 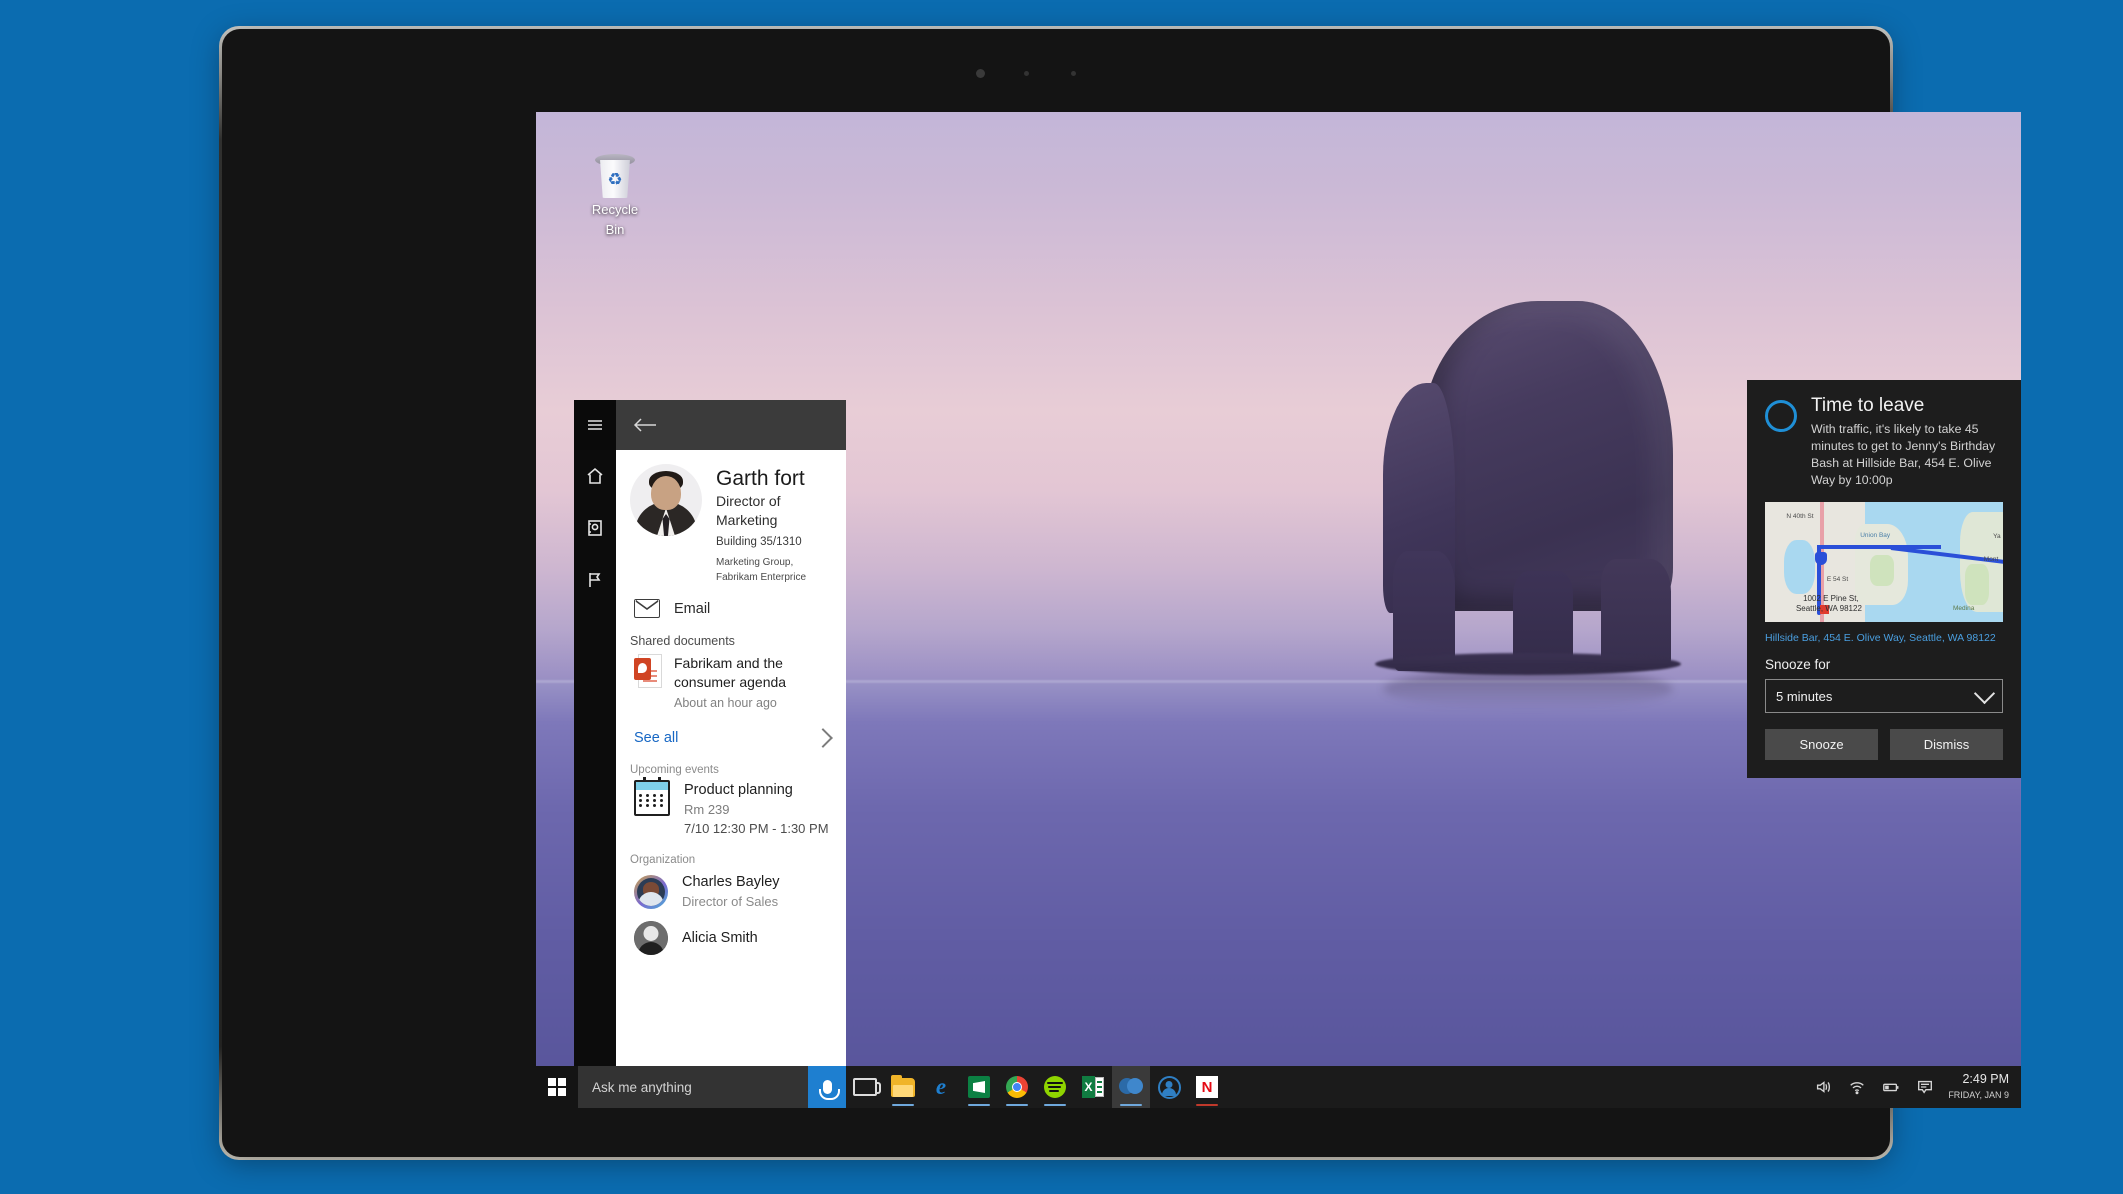 What do you see at coordinates (731, 739) in the screenshot?
I see `see-all-row: See all` at bounding box center [731, 739].